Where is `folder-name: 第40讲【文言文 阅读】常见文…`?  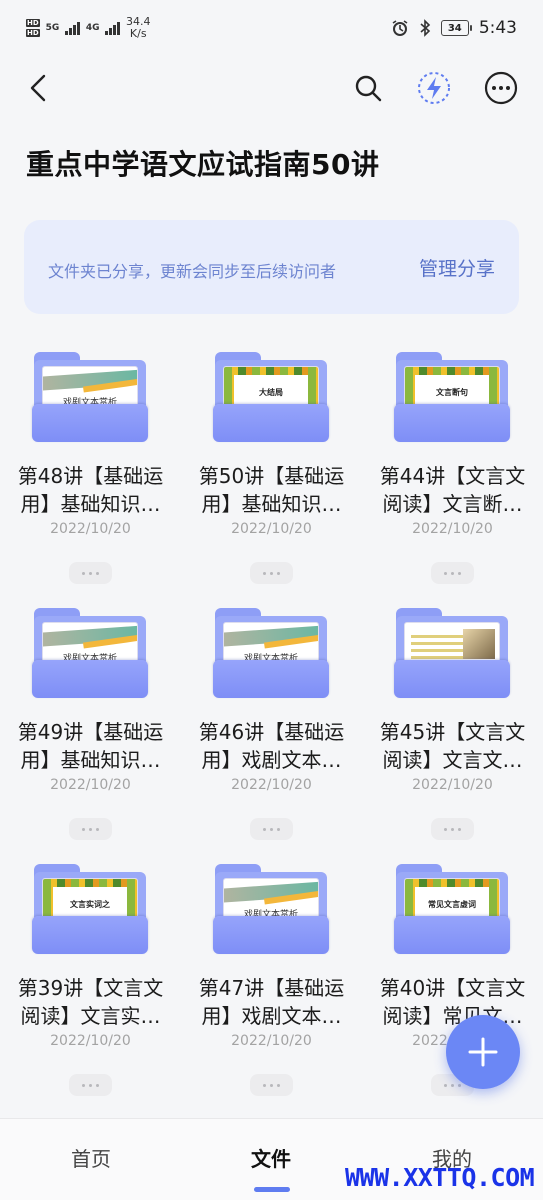 folder-name: 第40讲【文言文 阅读】常见文… is located at coordinates (452, 1002).